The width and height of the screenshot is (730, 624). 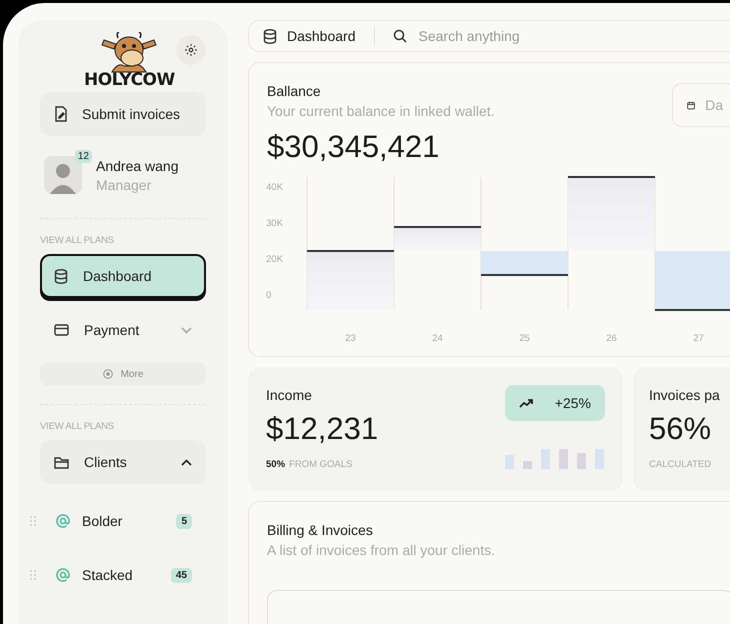 I want to click on card-subtitle: Your current balance in linked wallet., so click(x=381, y=111).